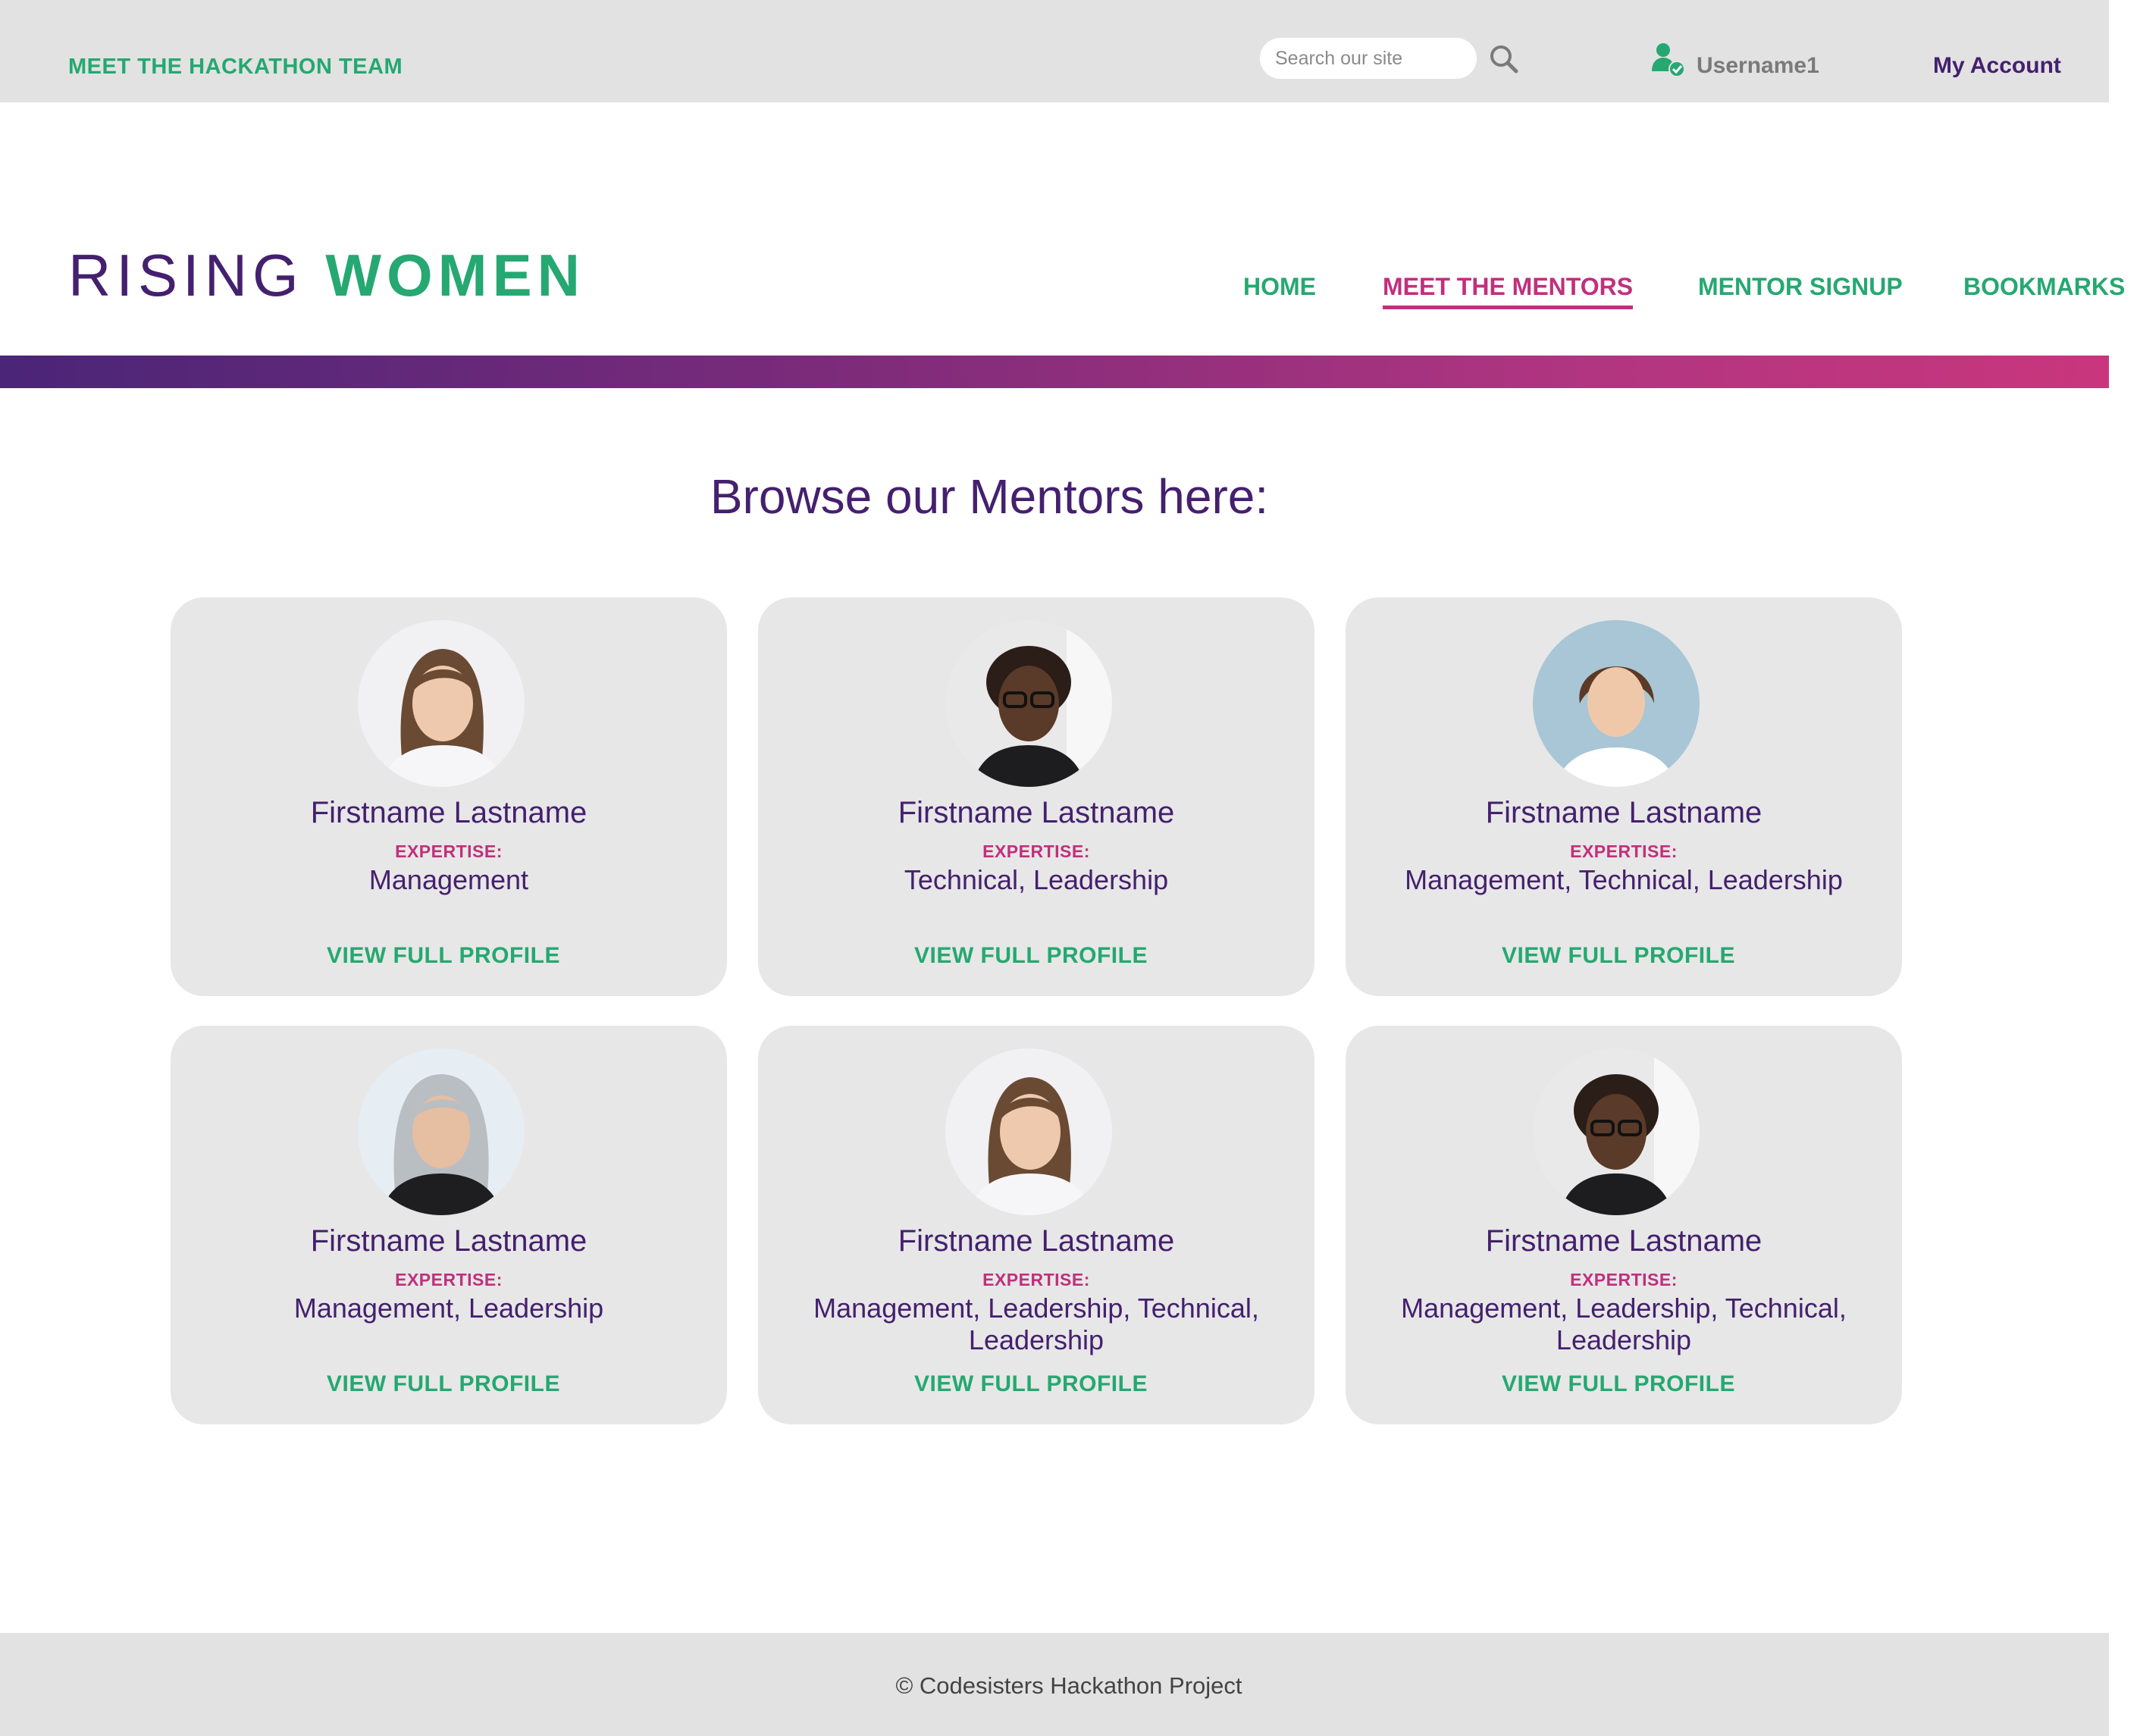 The image size is (2140, 1736). I want to click on meet-hackathon-team-link: MEET THE HACKATHON TEAM, so click(235, 67).